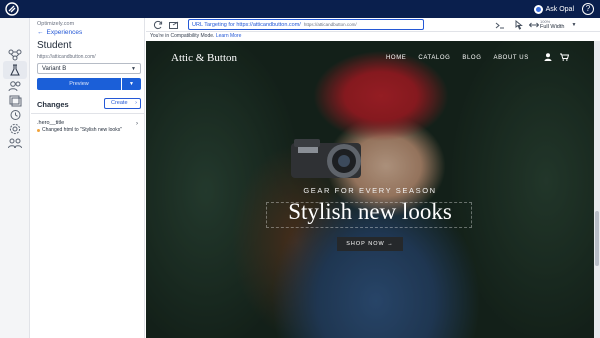  What do you see at coordinates (12, 9) in the screenshot?
I see `optimizely-logo-icon` at bounding box center [12, 9].